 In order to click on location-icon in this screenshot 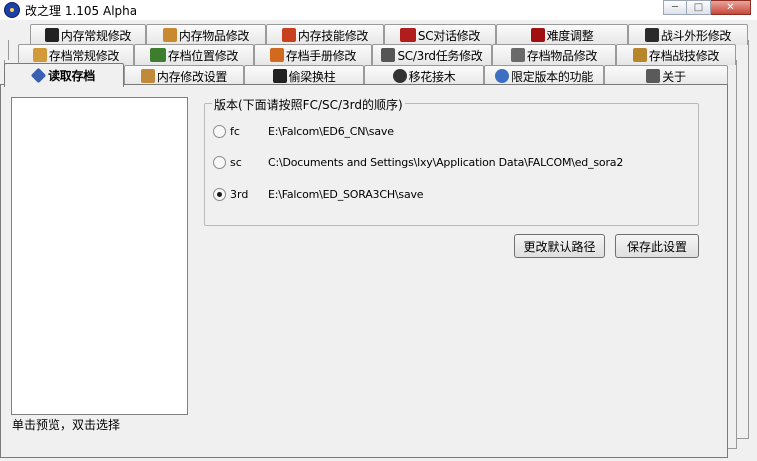, I will do `click(157, 55)`.